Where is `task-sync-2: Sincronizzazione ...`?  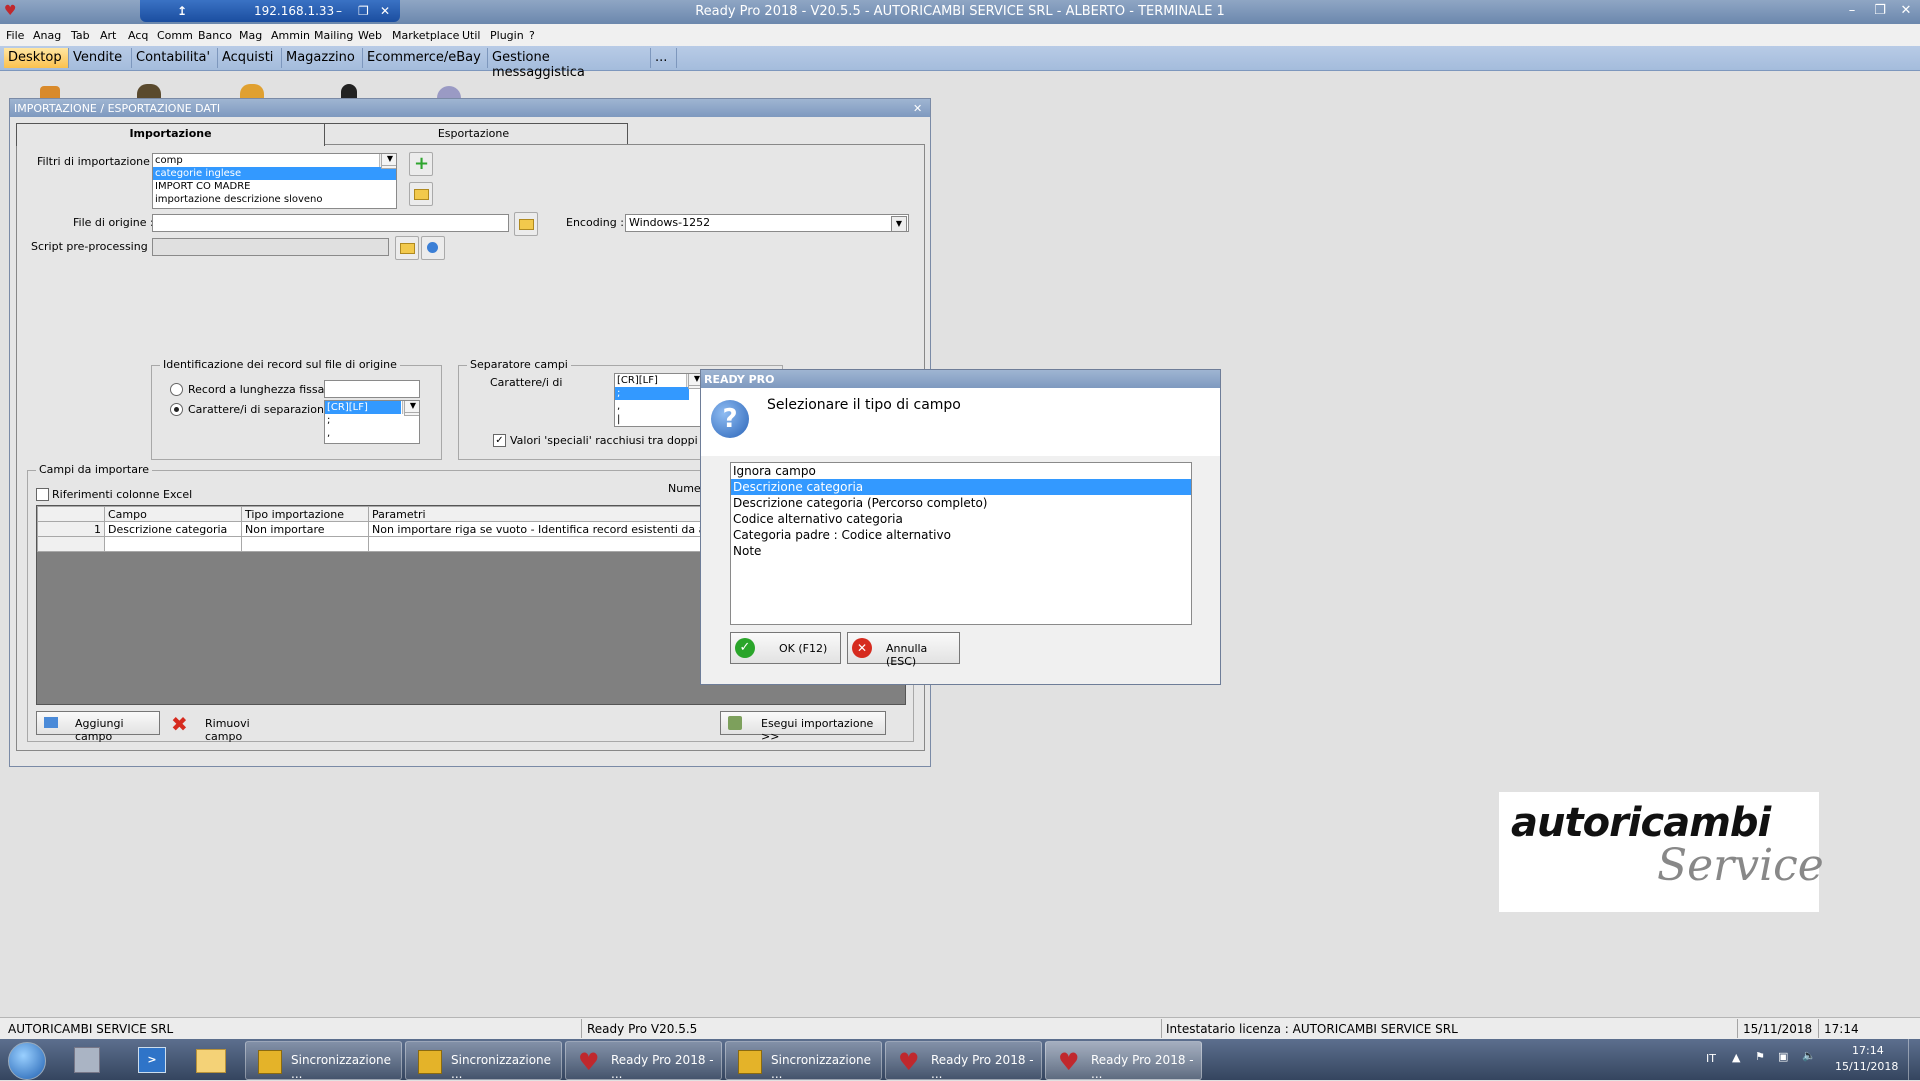 task-sync-2: Sincronizzazione ... is located at coordinates (483, 1061).